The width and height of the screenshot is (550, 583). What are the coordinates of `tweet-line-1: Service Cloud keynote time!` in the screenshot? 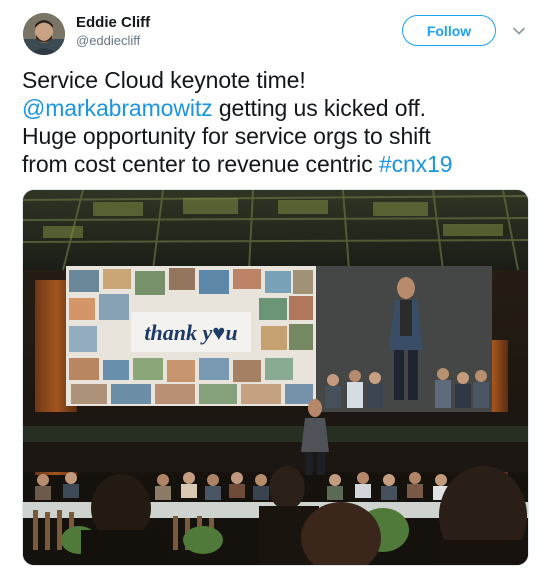 It's located at (164, 80).